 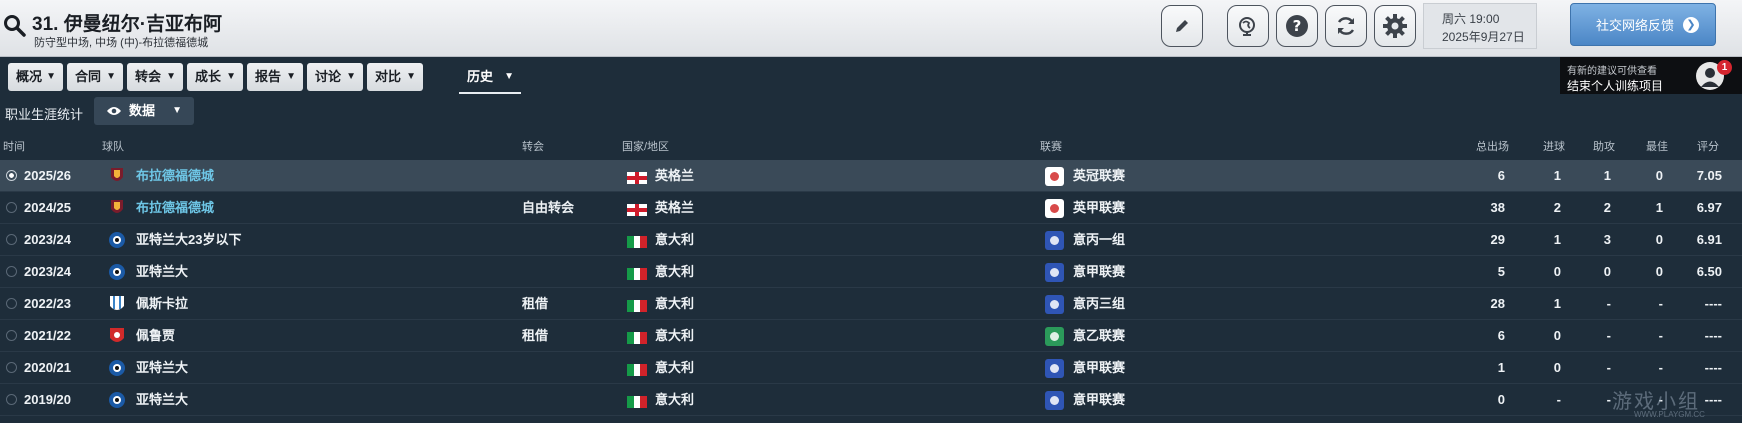 What do you see at coordinates (1501, 175) in the screenshot?
I see `apps-cell: 6` at bounding box center [1501, 175].